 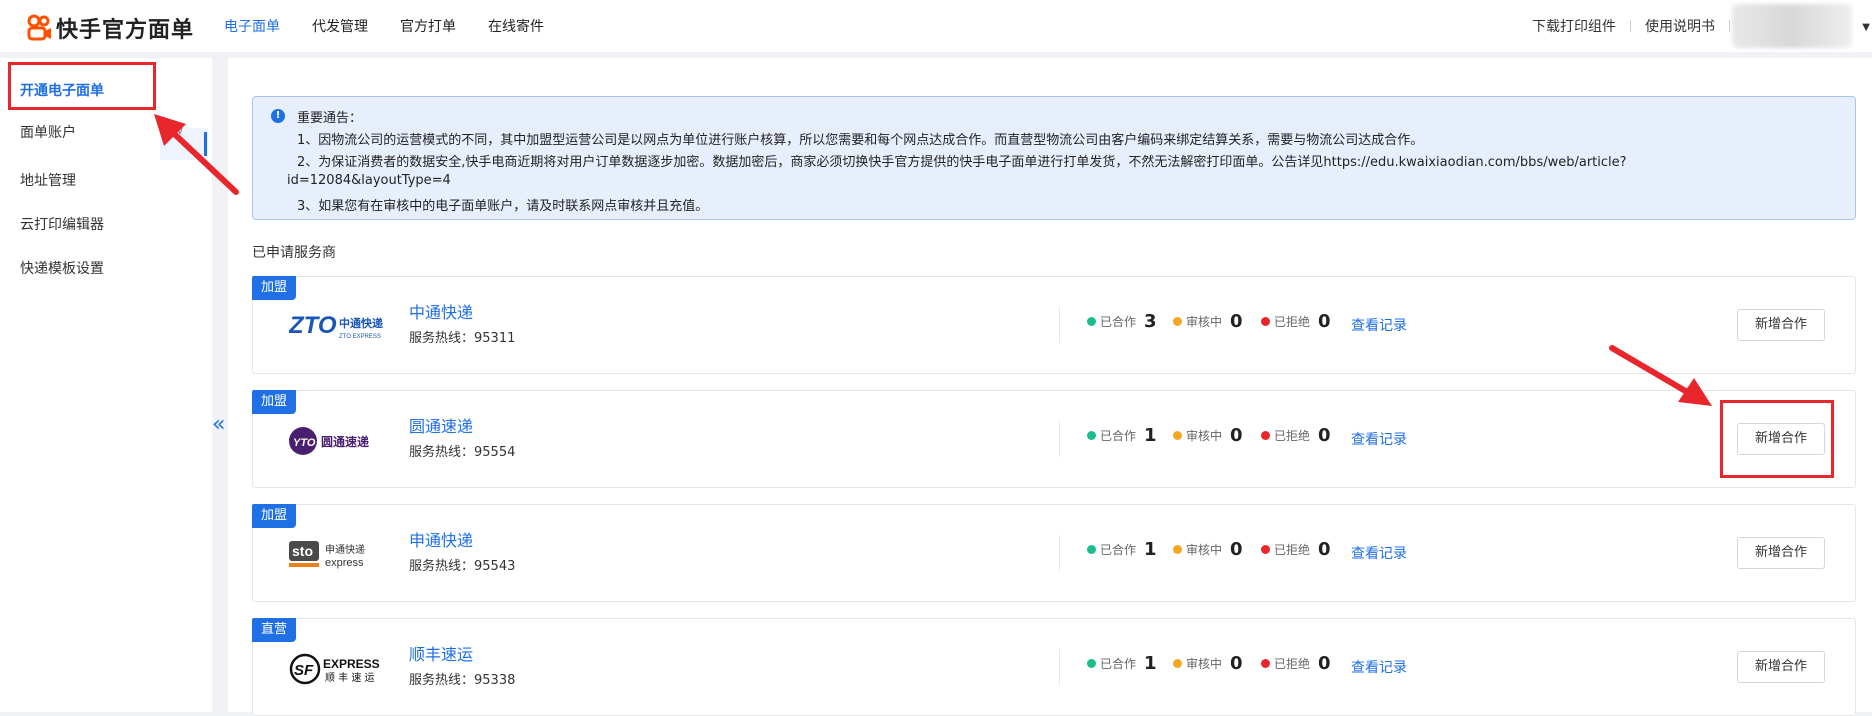 I want to click on stat-value: 3, so click(x=1150, y=321).